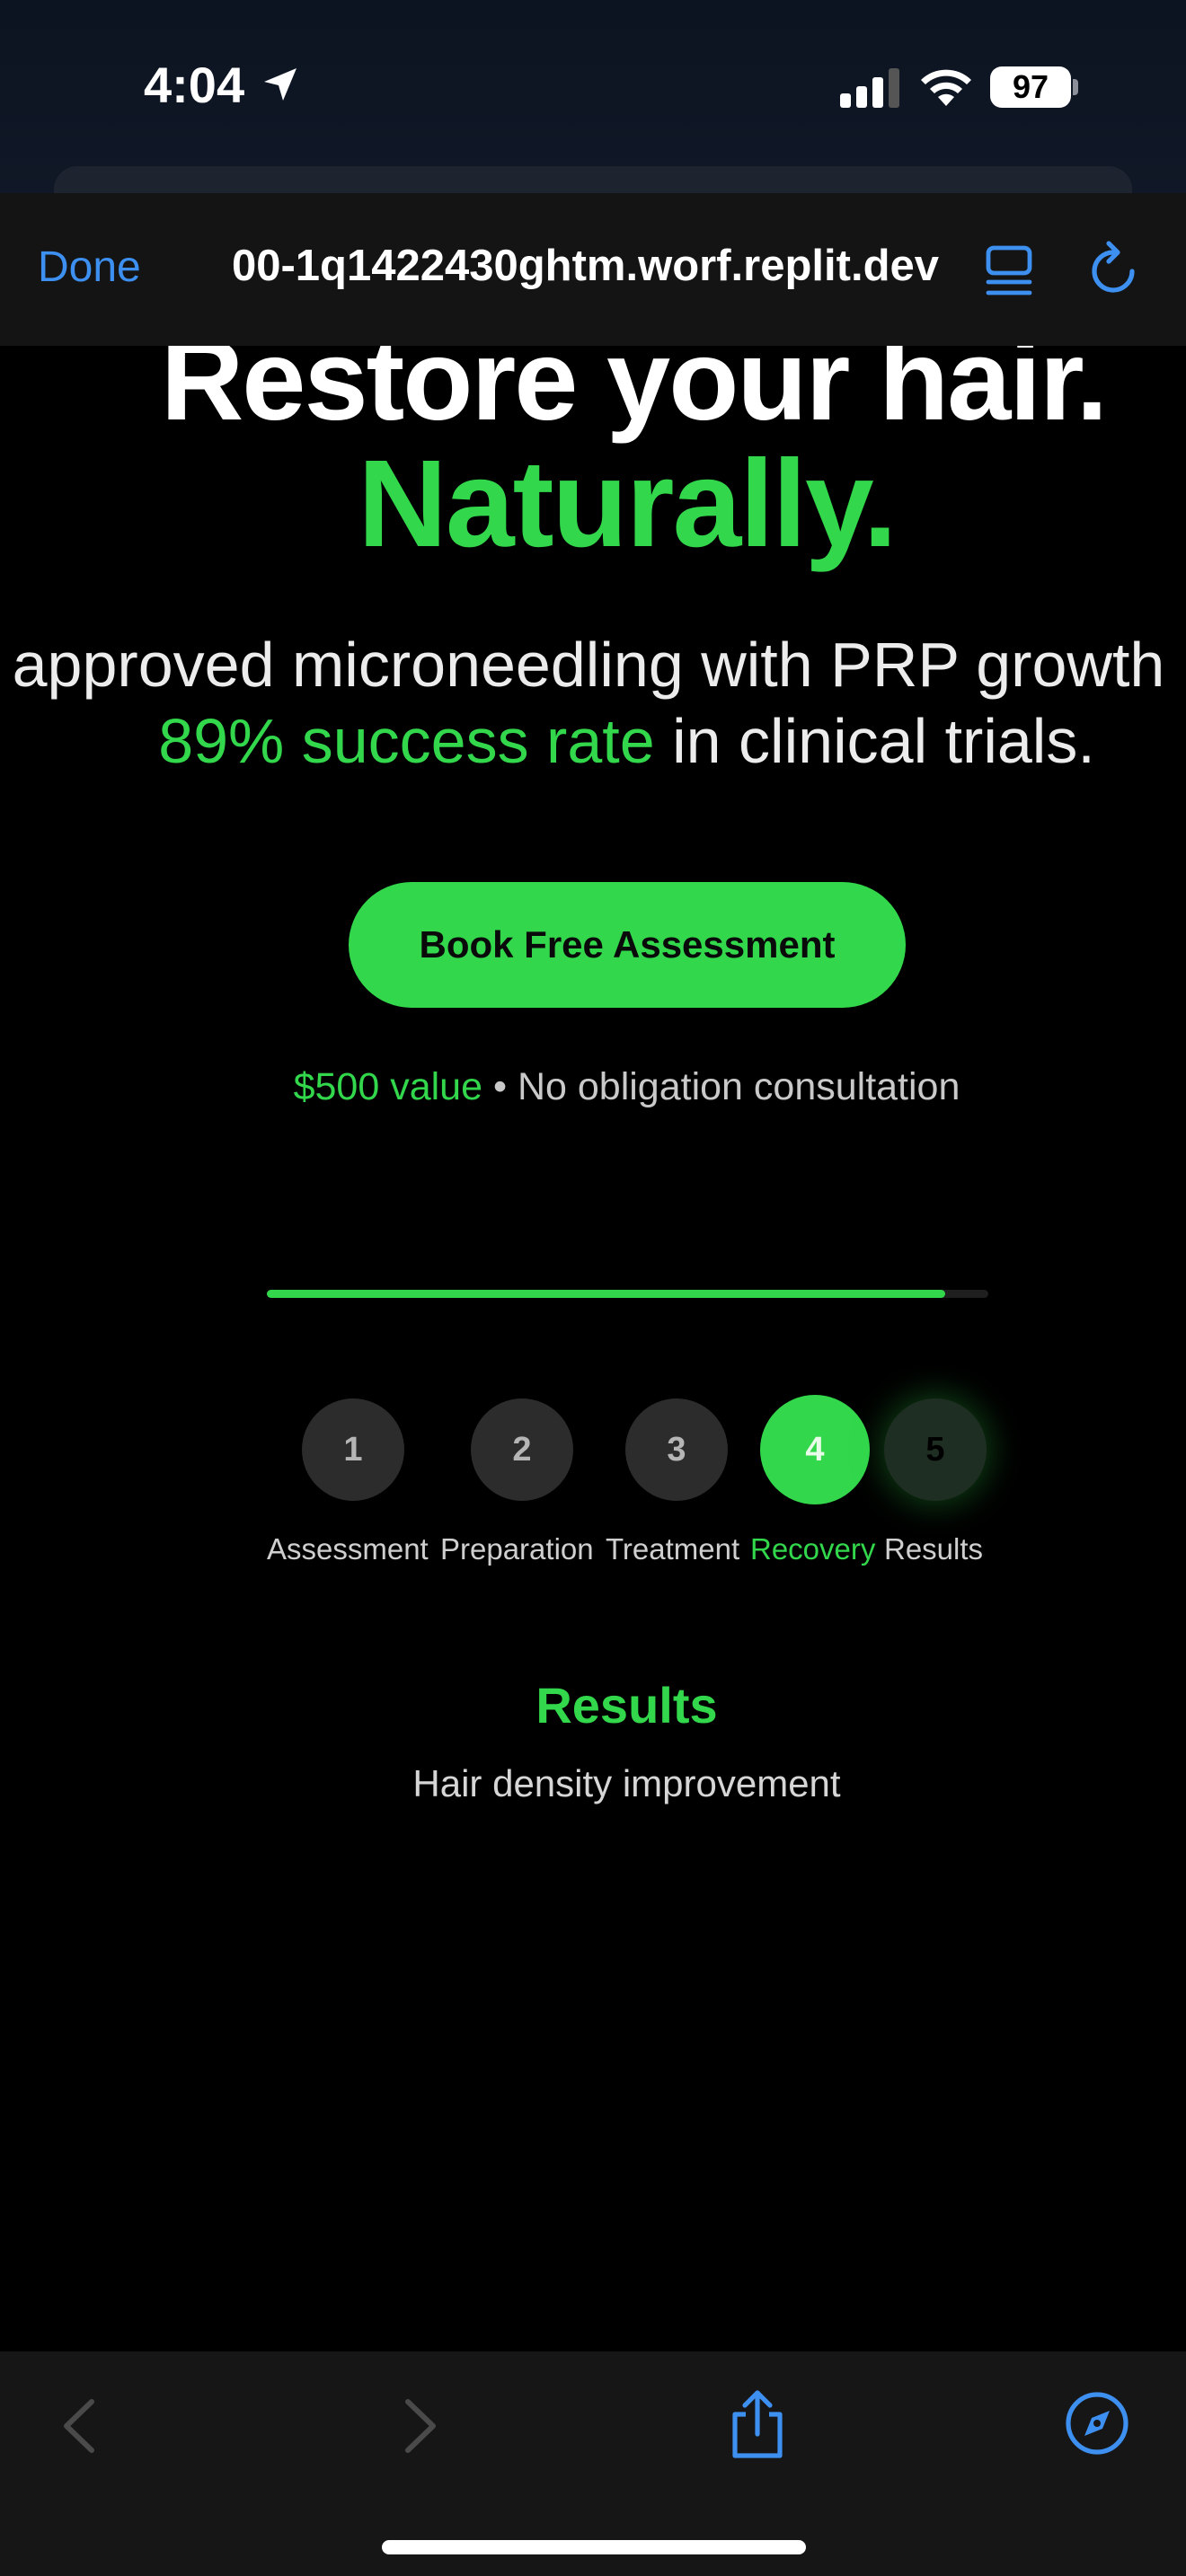  What do you see at coordinates (1114, 268) in the screenshot?
I see `reload-icon` at bounding box center [1114, 268].